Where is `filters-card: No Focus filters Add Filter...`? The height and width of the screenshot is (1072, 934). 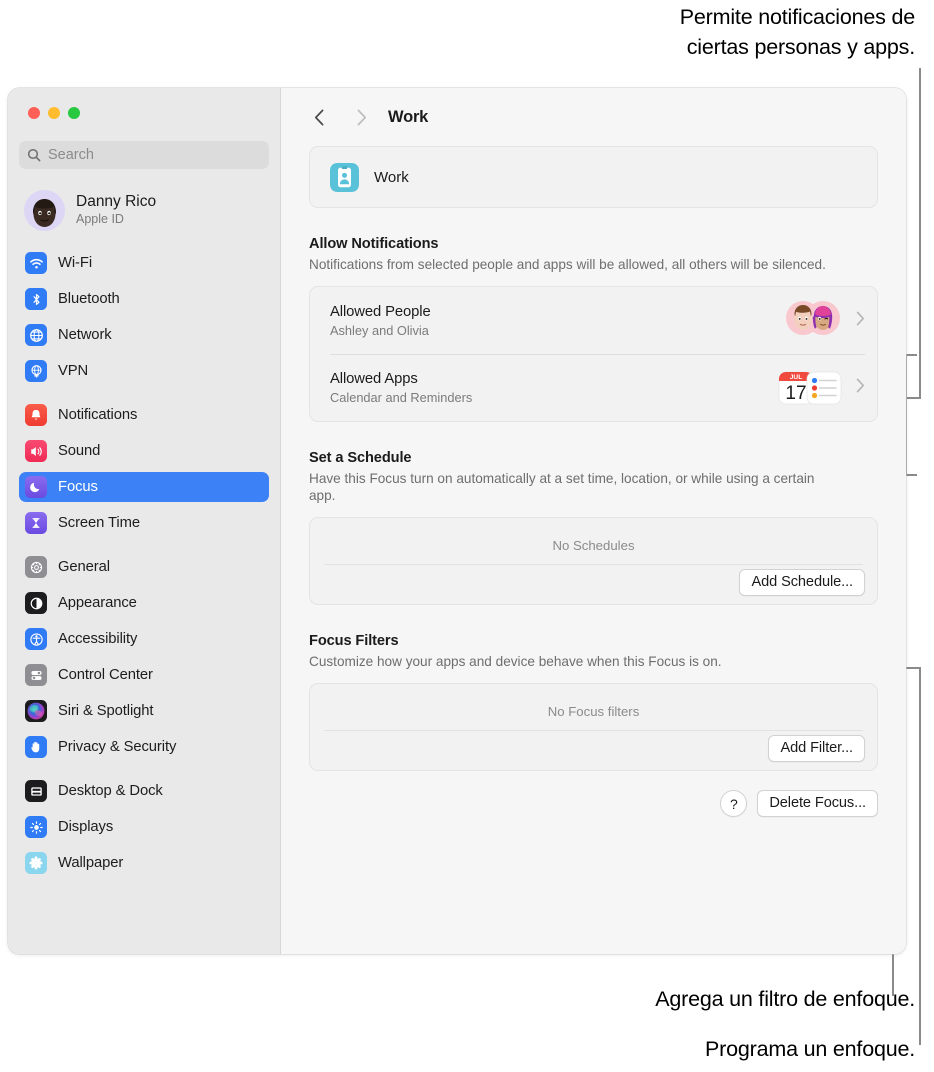 filters-card: No Focus filters Add Filter... is located at coordinates (593, 727).